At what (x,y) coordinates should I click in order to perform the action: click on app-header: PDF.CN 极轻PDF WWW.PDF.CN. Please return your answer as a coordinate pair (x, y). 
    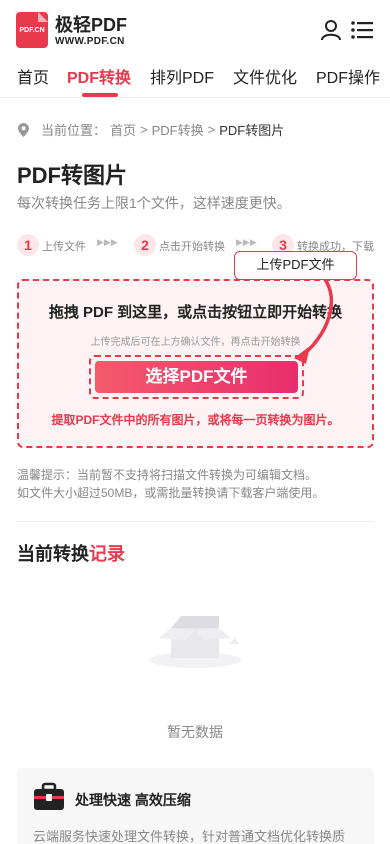
    Looking at the image, I should click on (195, 29).